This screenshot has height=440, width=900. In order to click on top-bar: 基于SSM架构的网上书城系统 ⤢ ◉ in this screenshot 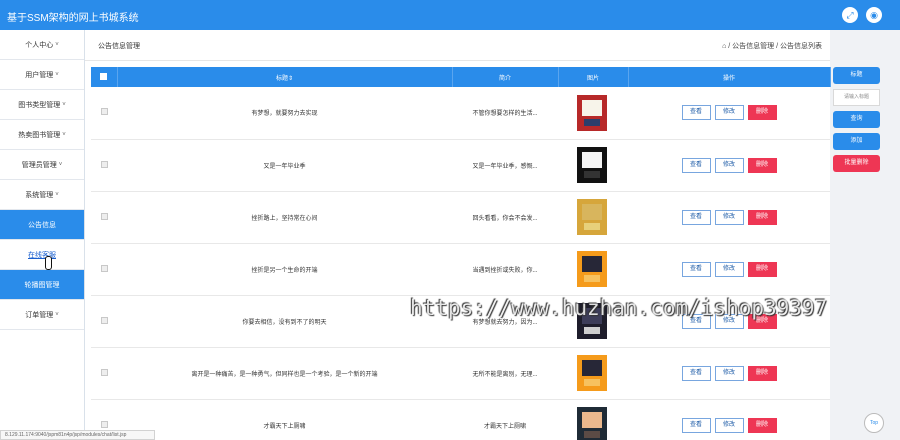, I will do `click(450, 15)`.